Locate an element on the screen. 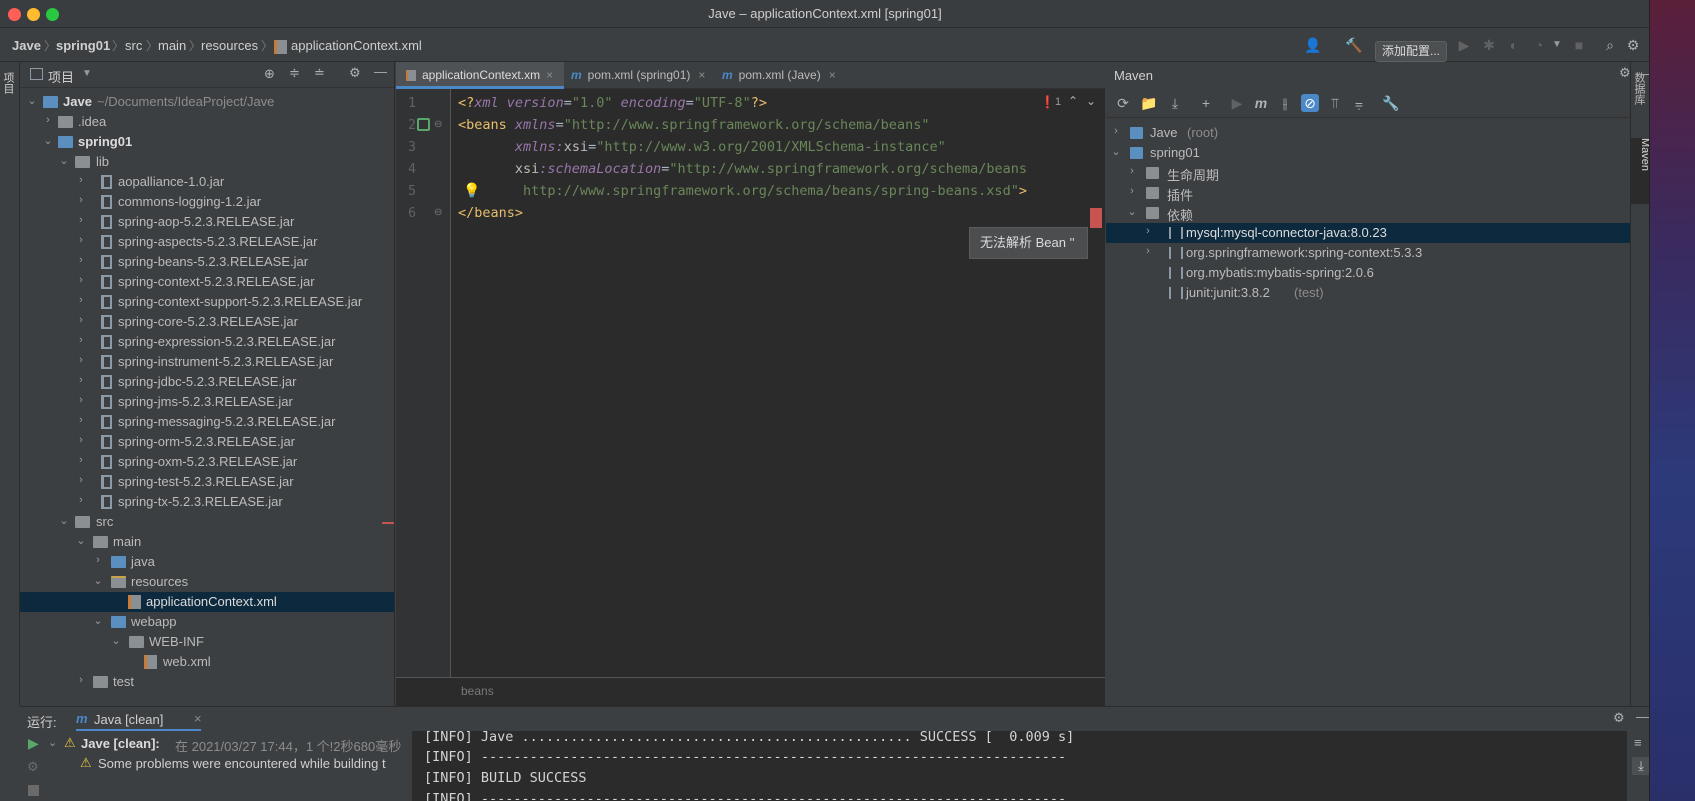  tree-item: › spring-expression-5.2.3.RELEASE.jar is located at coordinates (207, 342).